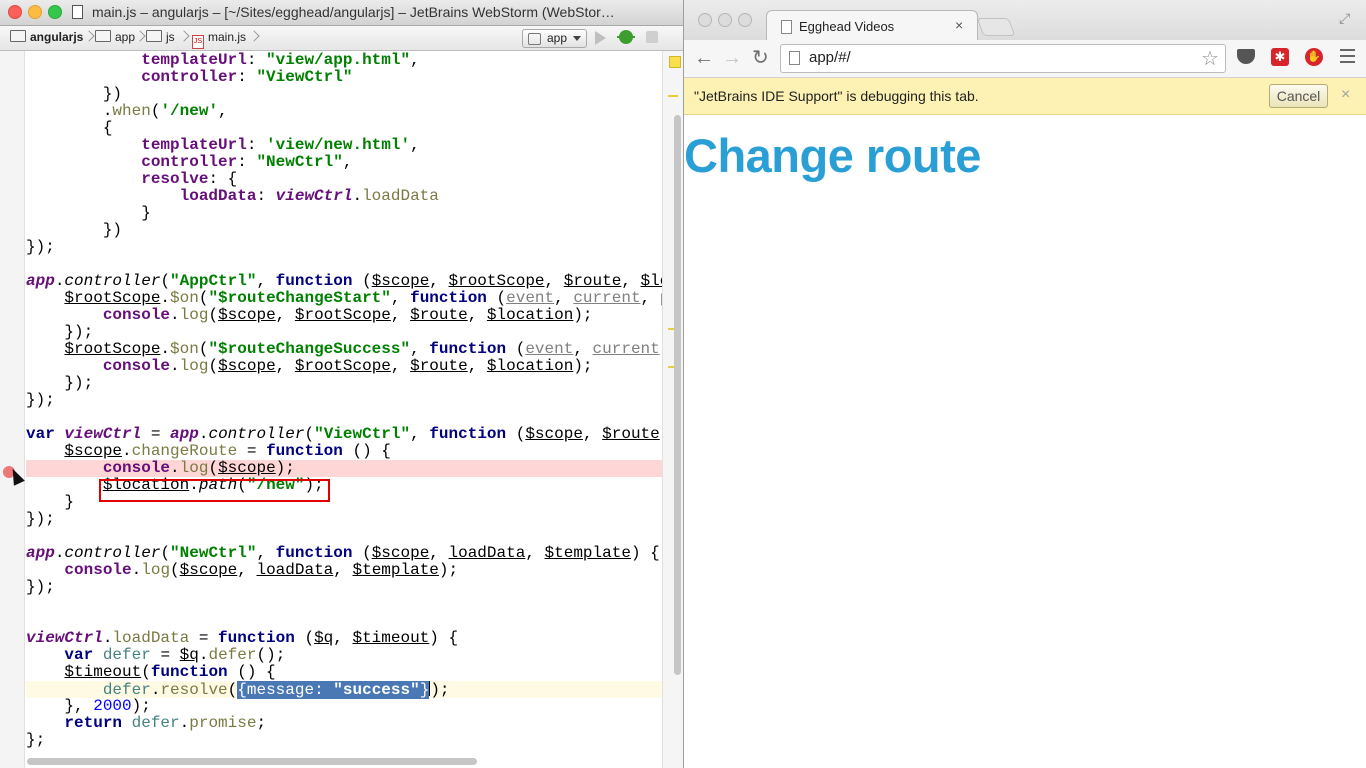  What do you see at coordinates (127, 111) in the screenshot?
I see `code-line: .when('/new',` at bounding box center [127, 111].